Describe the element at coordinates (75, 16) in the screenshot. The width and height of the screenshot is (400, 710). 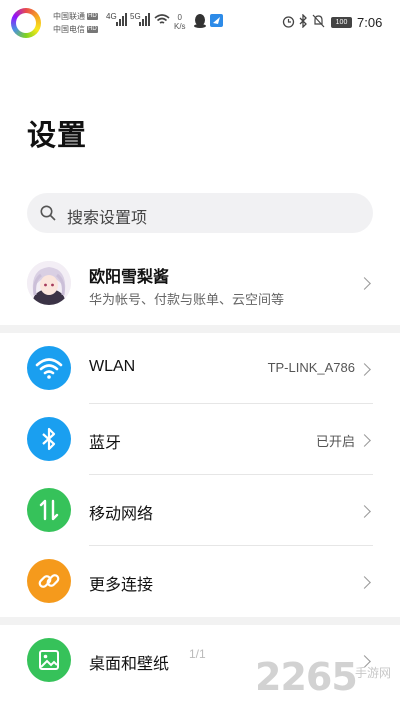
I see `carrier-1: 中国联通 HD` at that location.